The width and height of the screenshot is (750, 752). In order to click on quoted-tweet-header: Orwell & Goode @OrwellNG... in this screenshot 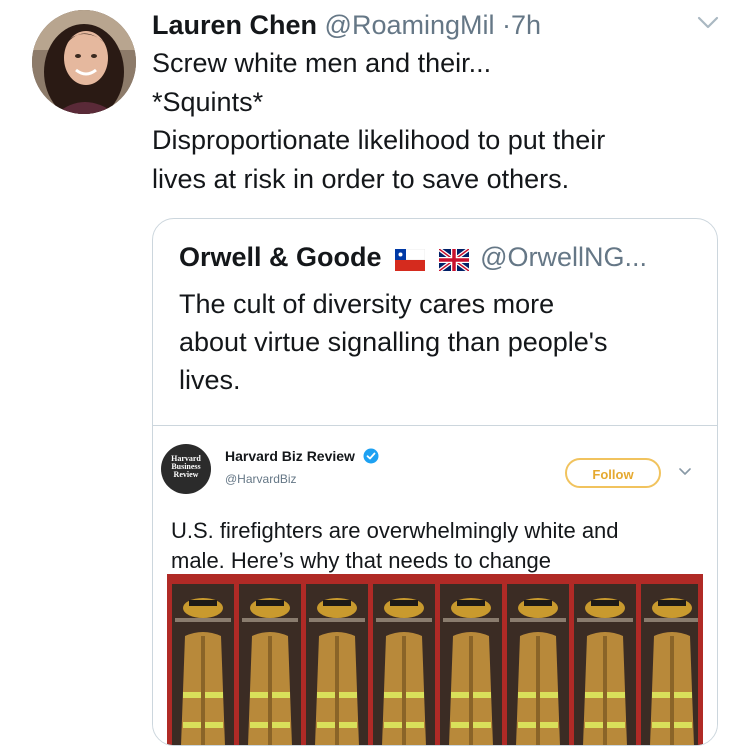, I will do `click(413, 257)`.